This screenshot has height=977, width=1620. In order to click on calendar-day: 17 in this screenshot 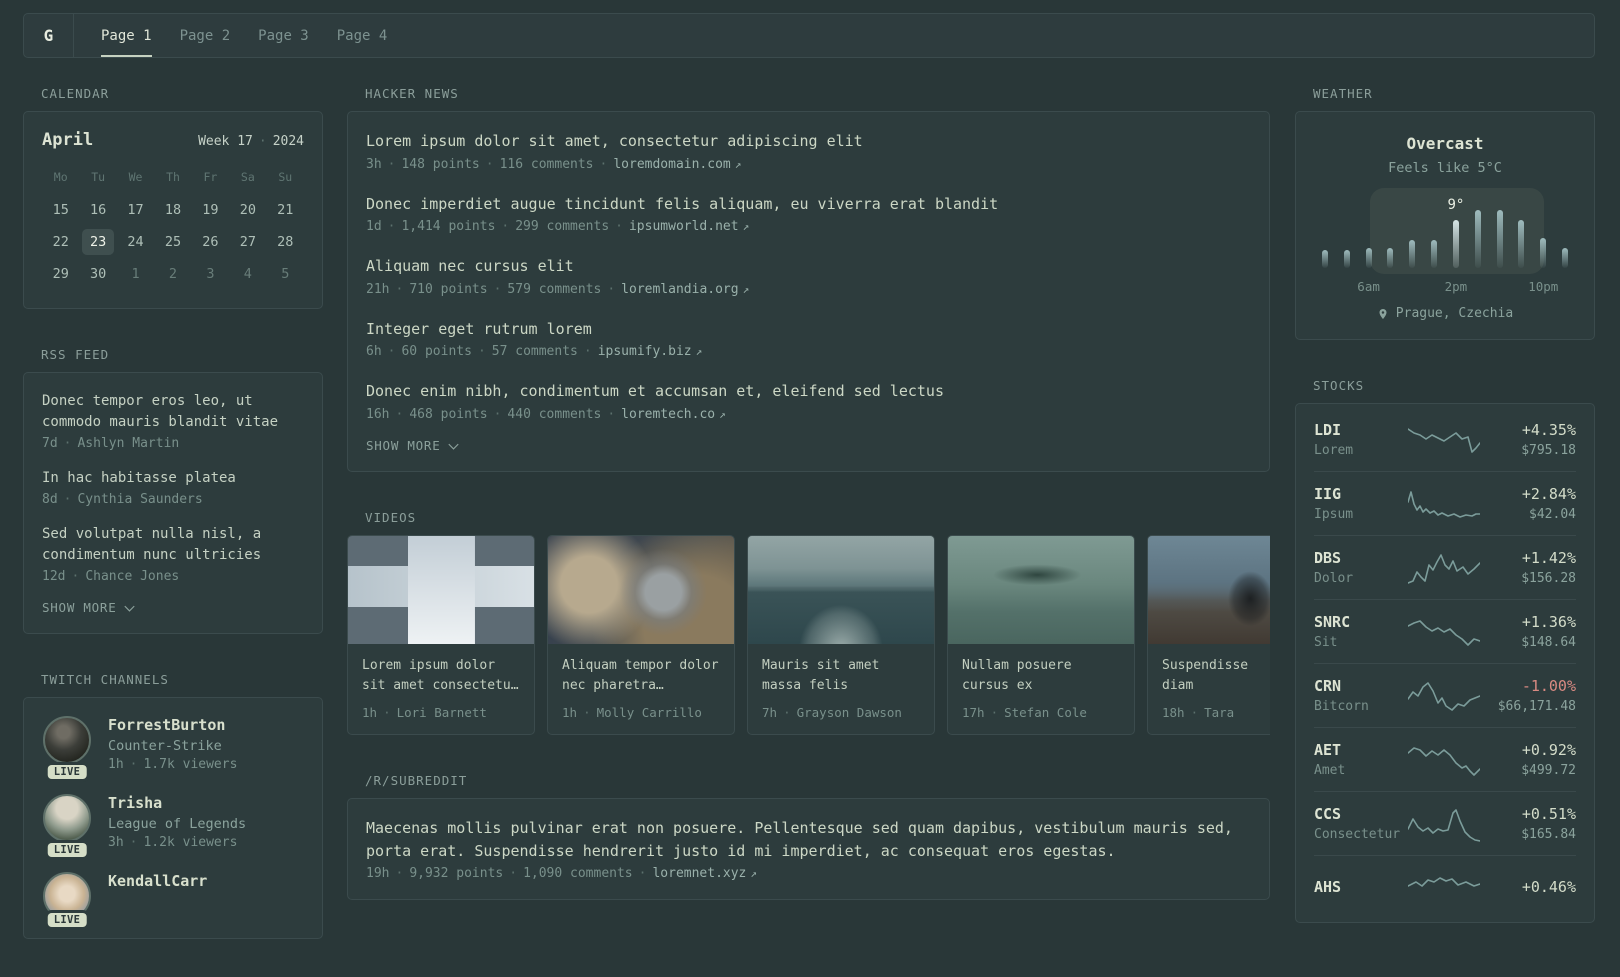, I will do `click(135, 210)`.